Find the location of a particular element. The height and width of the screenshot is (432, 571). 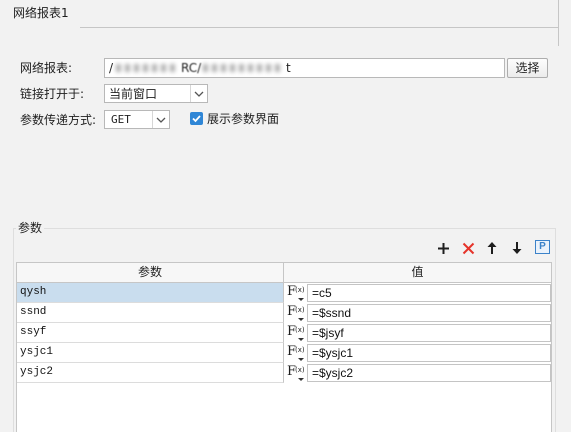

arrow-up-icon is located at coordinates (492, 248).